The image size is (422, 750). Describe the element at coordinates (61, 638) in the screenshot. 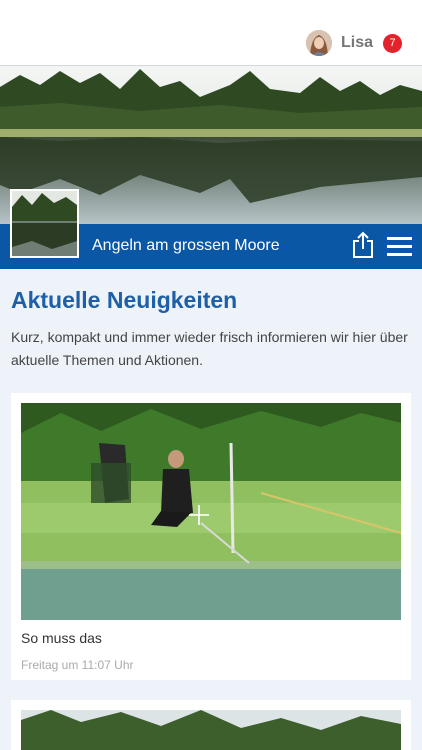

I see `news-card-caption: So muss das` at that location.